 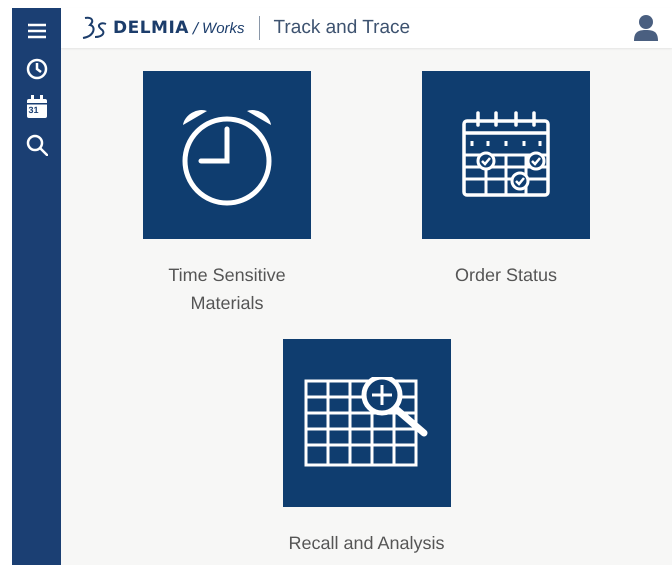 I want to click on tile-label: Order Status, so click(x=506, y=275).